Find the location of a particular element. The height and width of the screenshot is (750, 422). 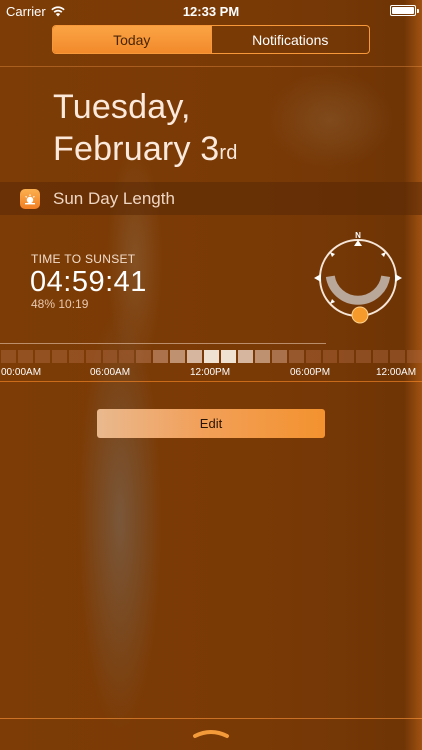

compass-west-marker is located at coordinates (317, 278).